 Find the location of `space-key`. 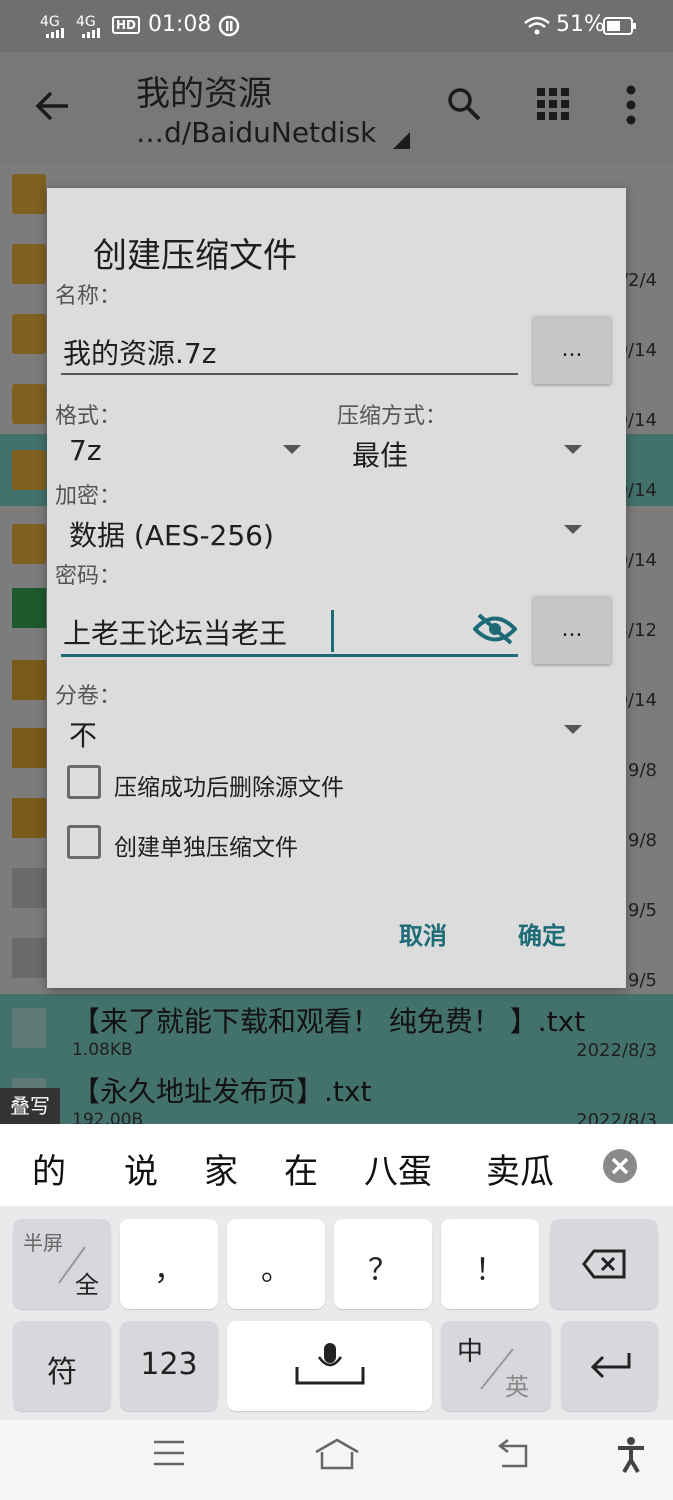

space-key is located at coordinates (329, 1366).